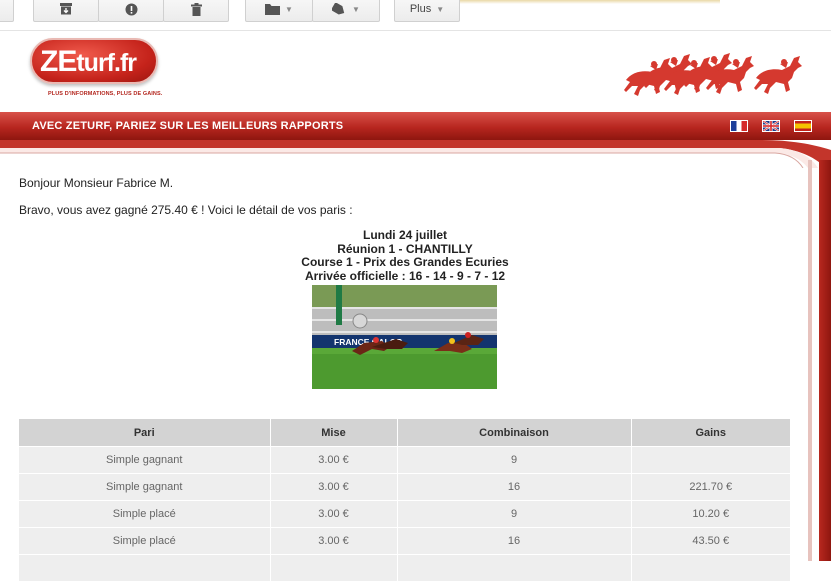 The width and height of the screenshot is (831, 581). I want to click on table-row: Simple gagnant 3.00 € 16 221.70 €, so click(404, 487).